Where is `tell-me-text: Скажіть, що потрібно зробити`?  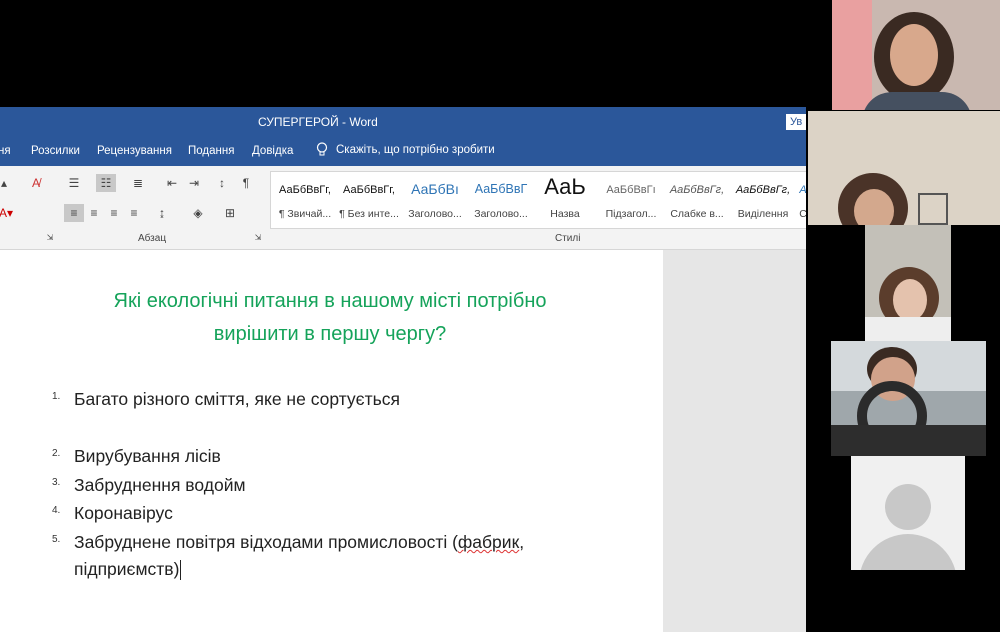
tell-me-text: Скажіть, що потрібно зробити is located at coordinates (415, 149).